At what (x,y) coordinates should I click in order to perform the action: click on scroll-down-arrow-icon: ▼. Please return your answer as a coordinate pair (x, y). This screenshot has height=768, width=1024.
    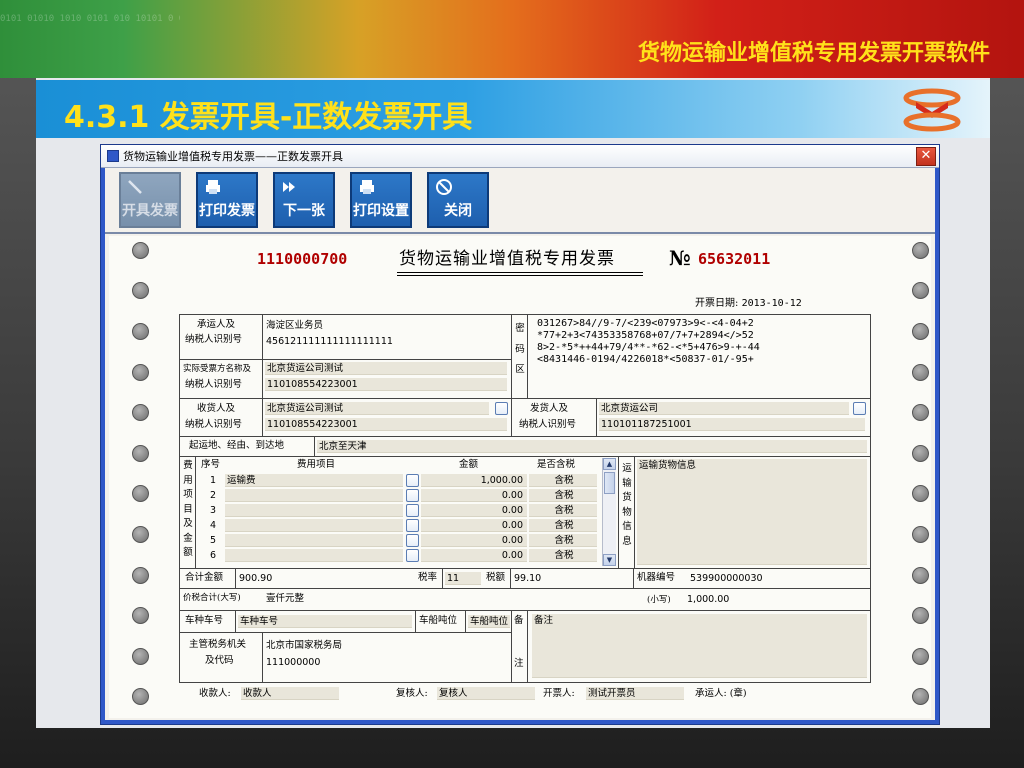
    Looking at the image, I should click on (609, 560).